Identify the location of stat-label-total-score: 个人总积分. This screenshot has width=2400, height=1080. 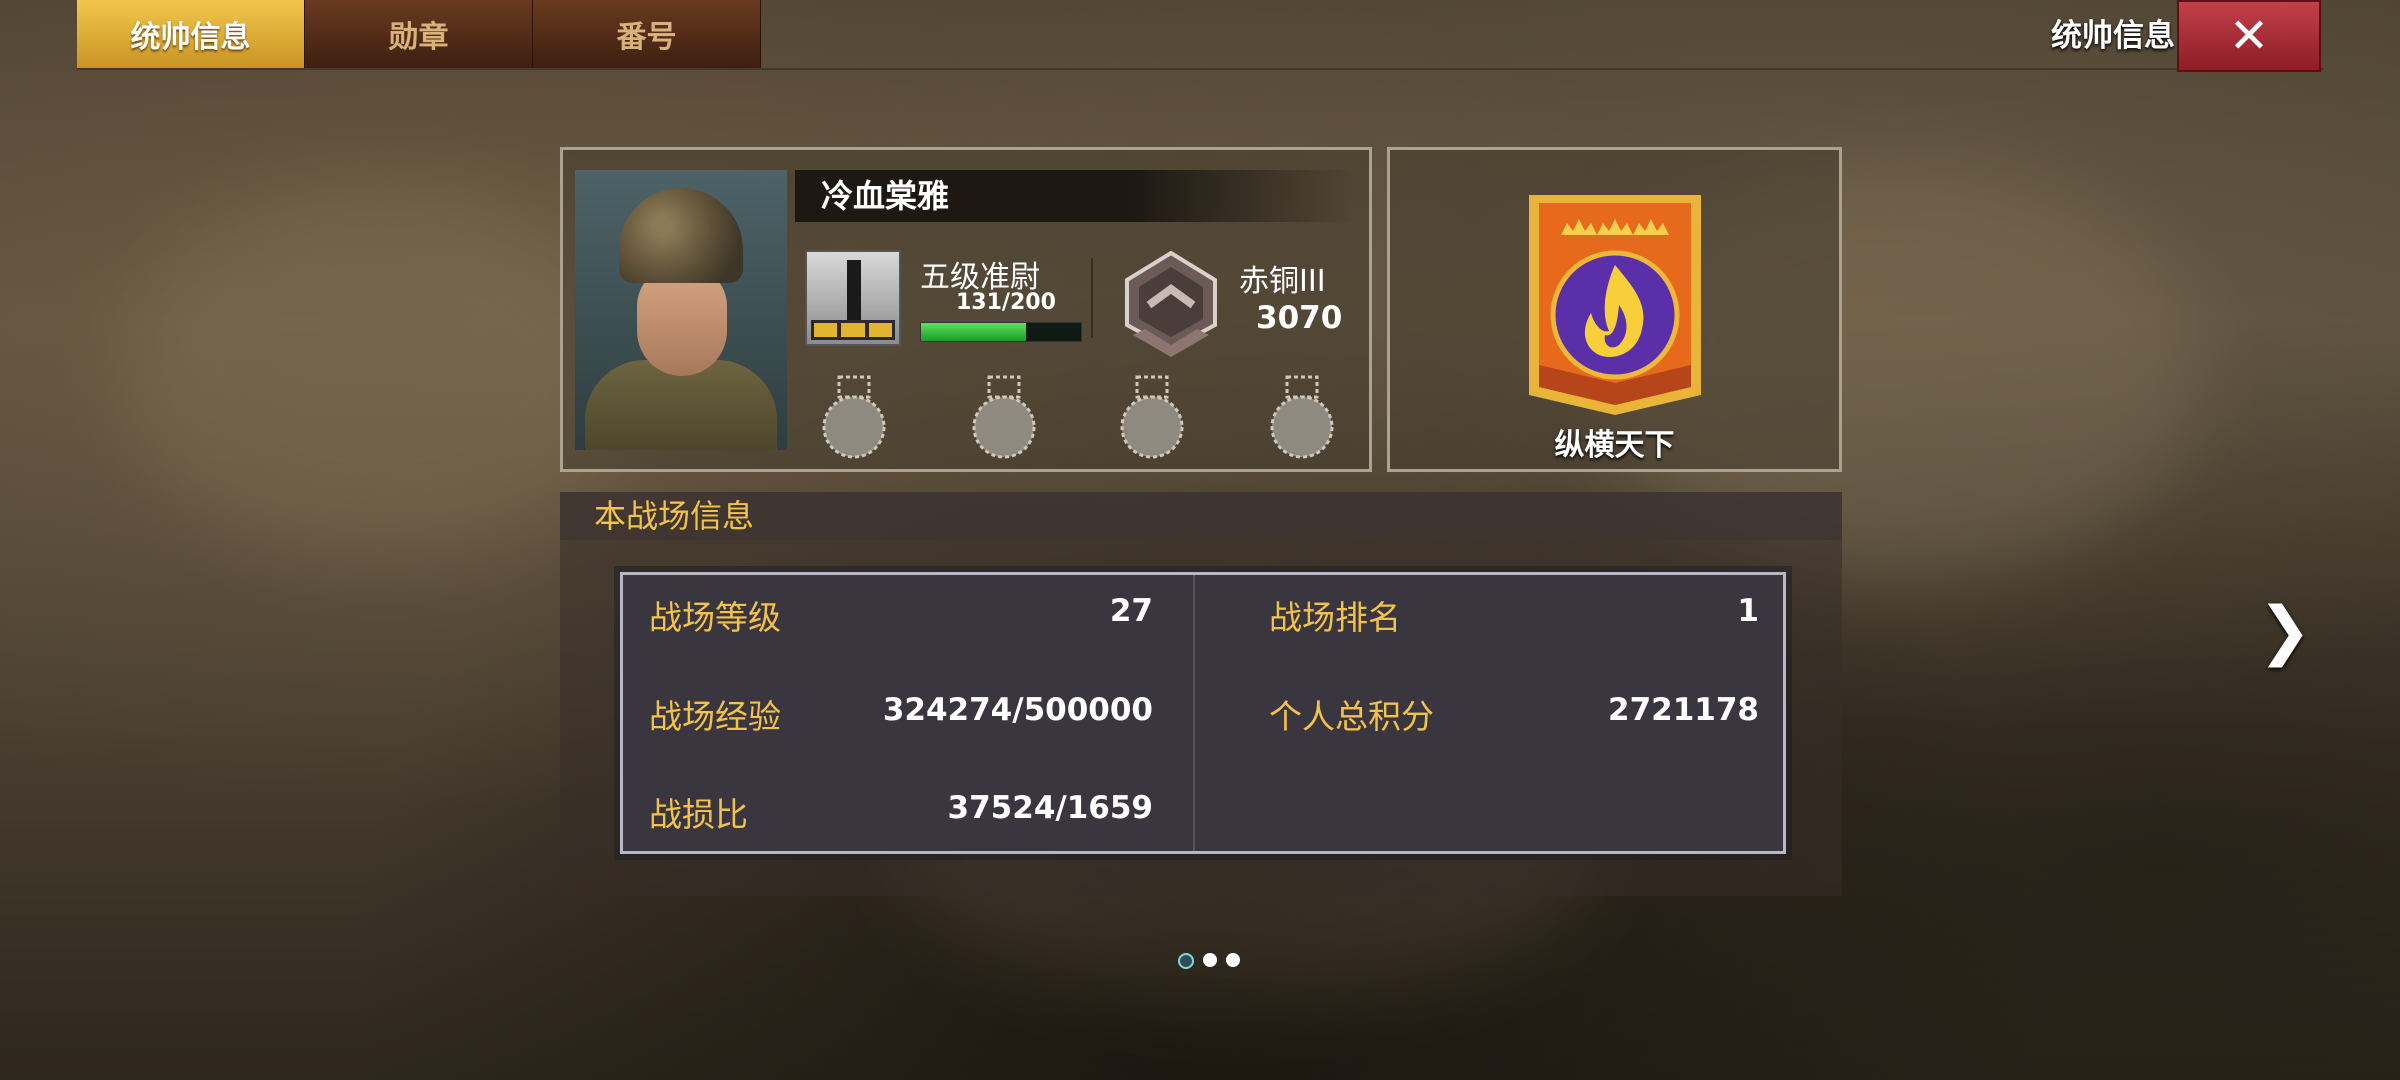
(1351, 716).